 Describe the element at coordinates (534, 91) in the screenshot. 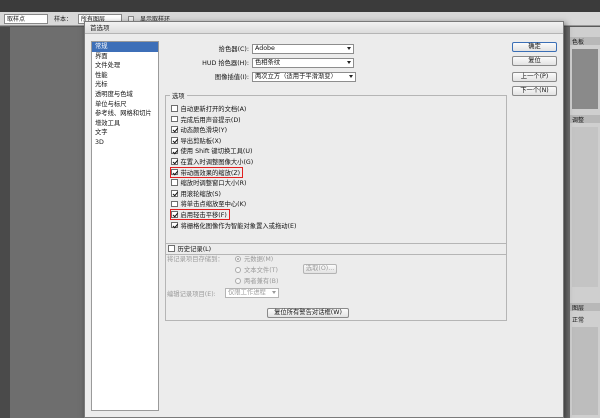

I see `next-button: 下一个(N)` at that location.